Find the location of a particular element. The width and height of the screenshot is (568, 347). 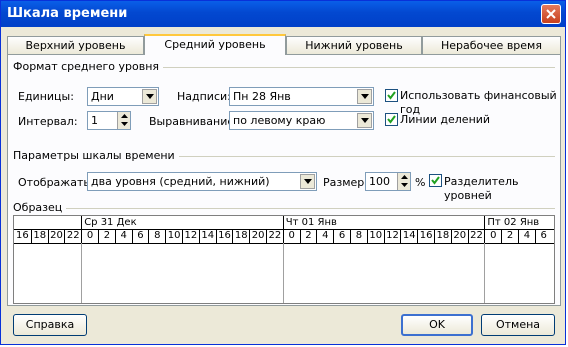

preview-day-cell: Ср 31 Дек is located at coordinates (182, 222).